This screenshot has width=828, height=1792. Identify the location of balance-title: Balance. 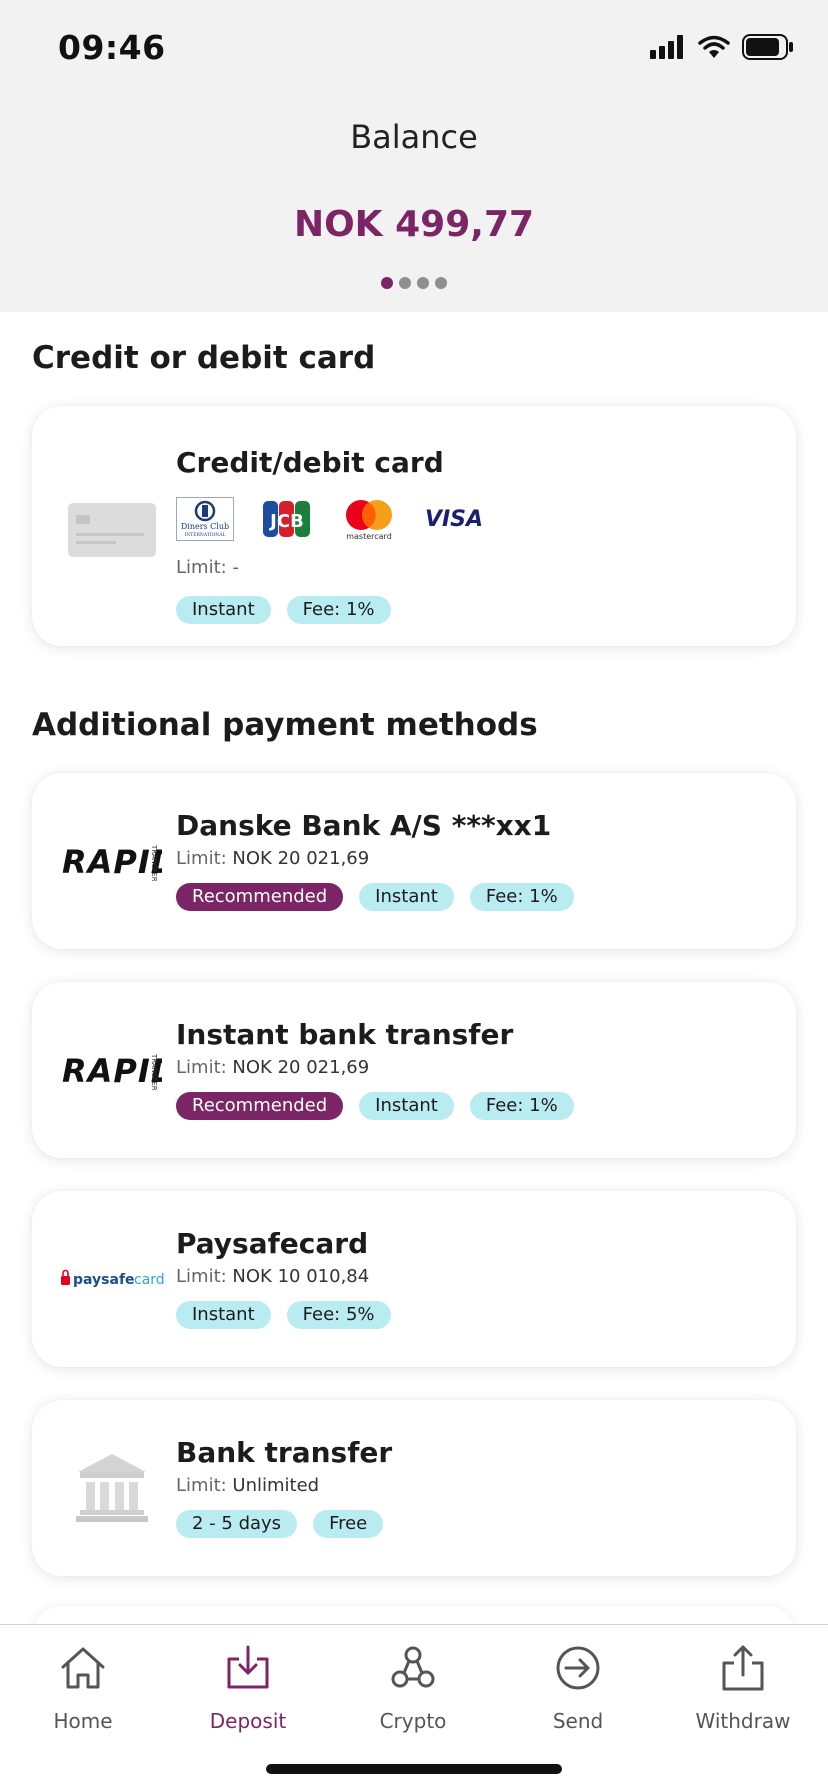
(414, 137).